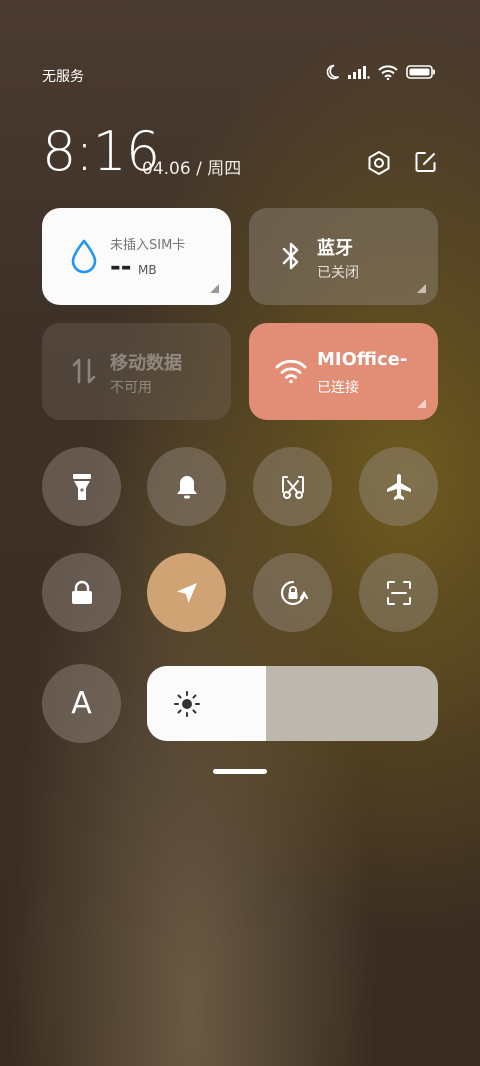  Describe the element at coordinates (147, 270) in the screenshot. I see `data-usage-unit: MB` at that location.